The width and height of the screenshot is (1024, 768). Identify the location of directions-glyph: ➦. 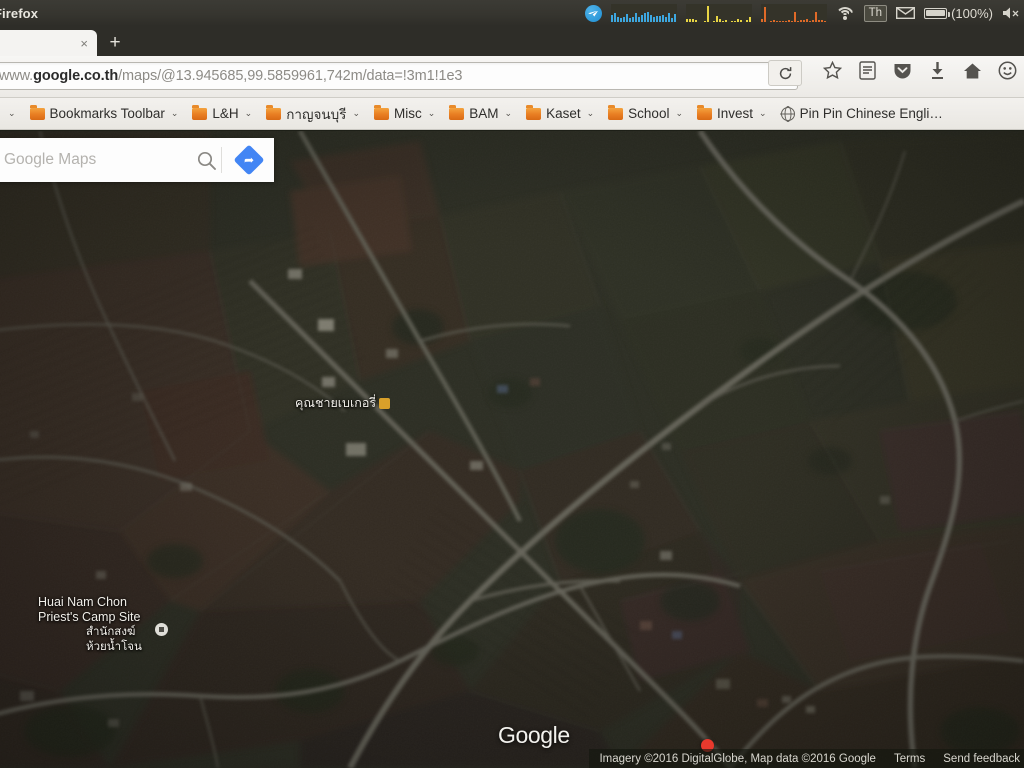
(249, 160).